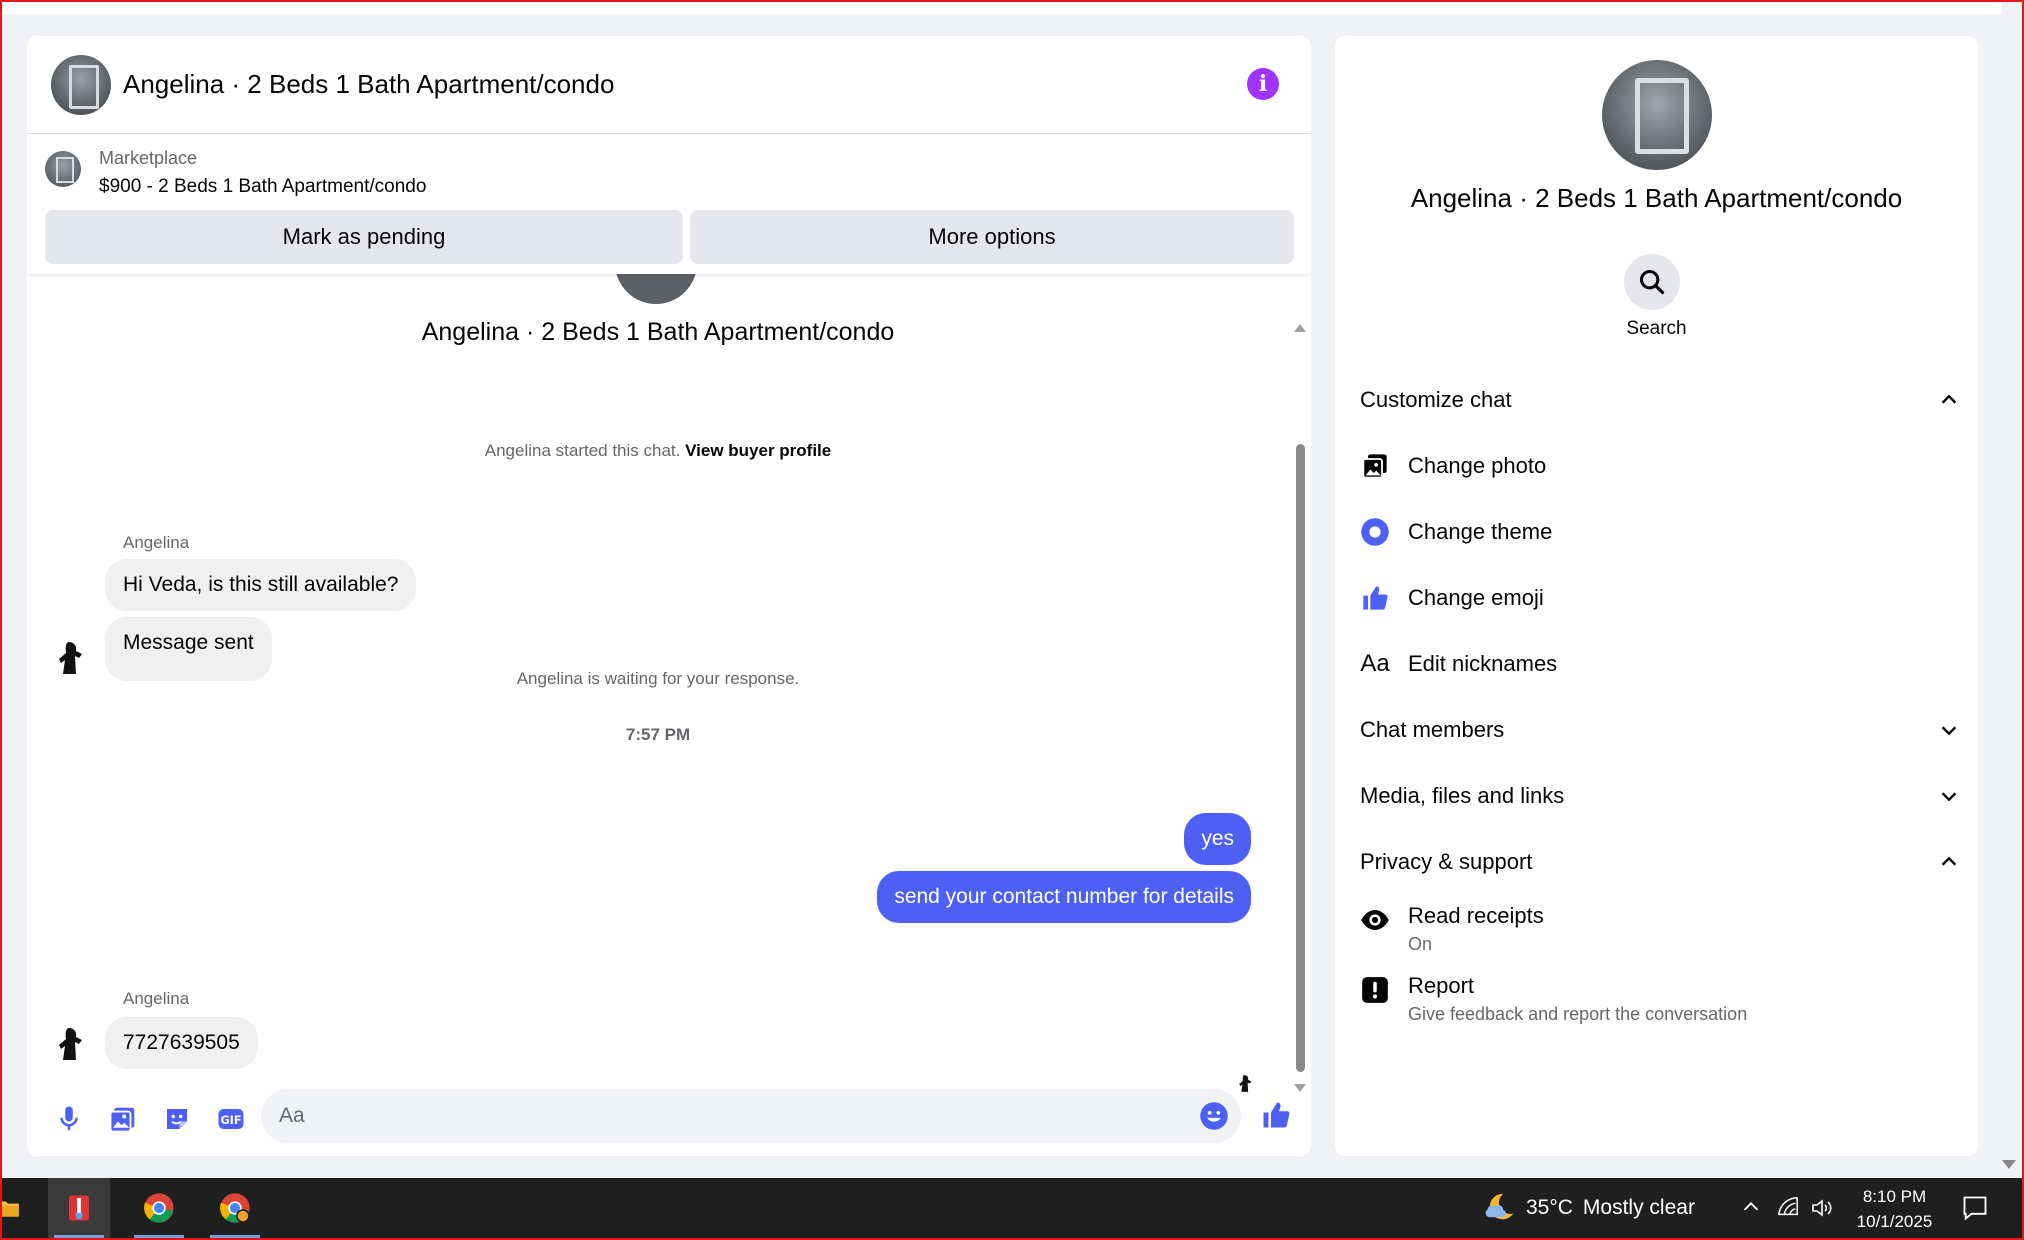 The height and width of the screenshot is (1240, 2024). Describe the element at coordinates (1975, 1208) in the screenshot. I see `notification-center-icon` at that location.